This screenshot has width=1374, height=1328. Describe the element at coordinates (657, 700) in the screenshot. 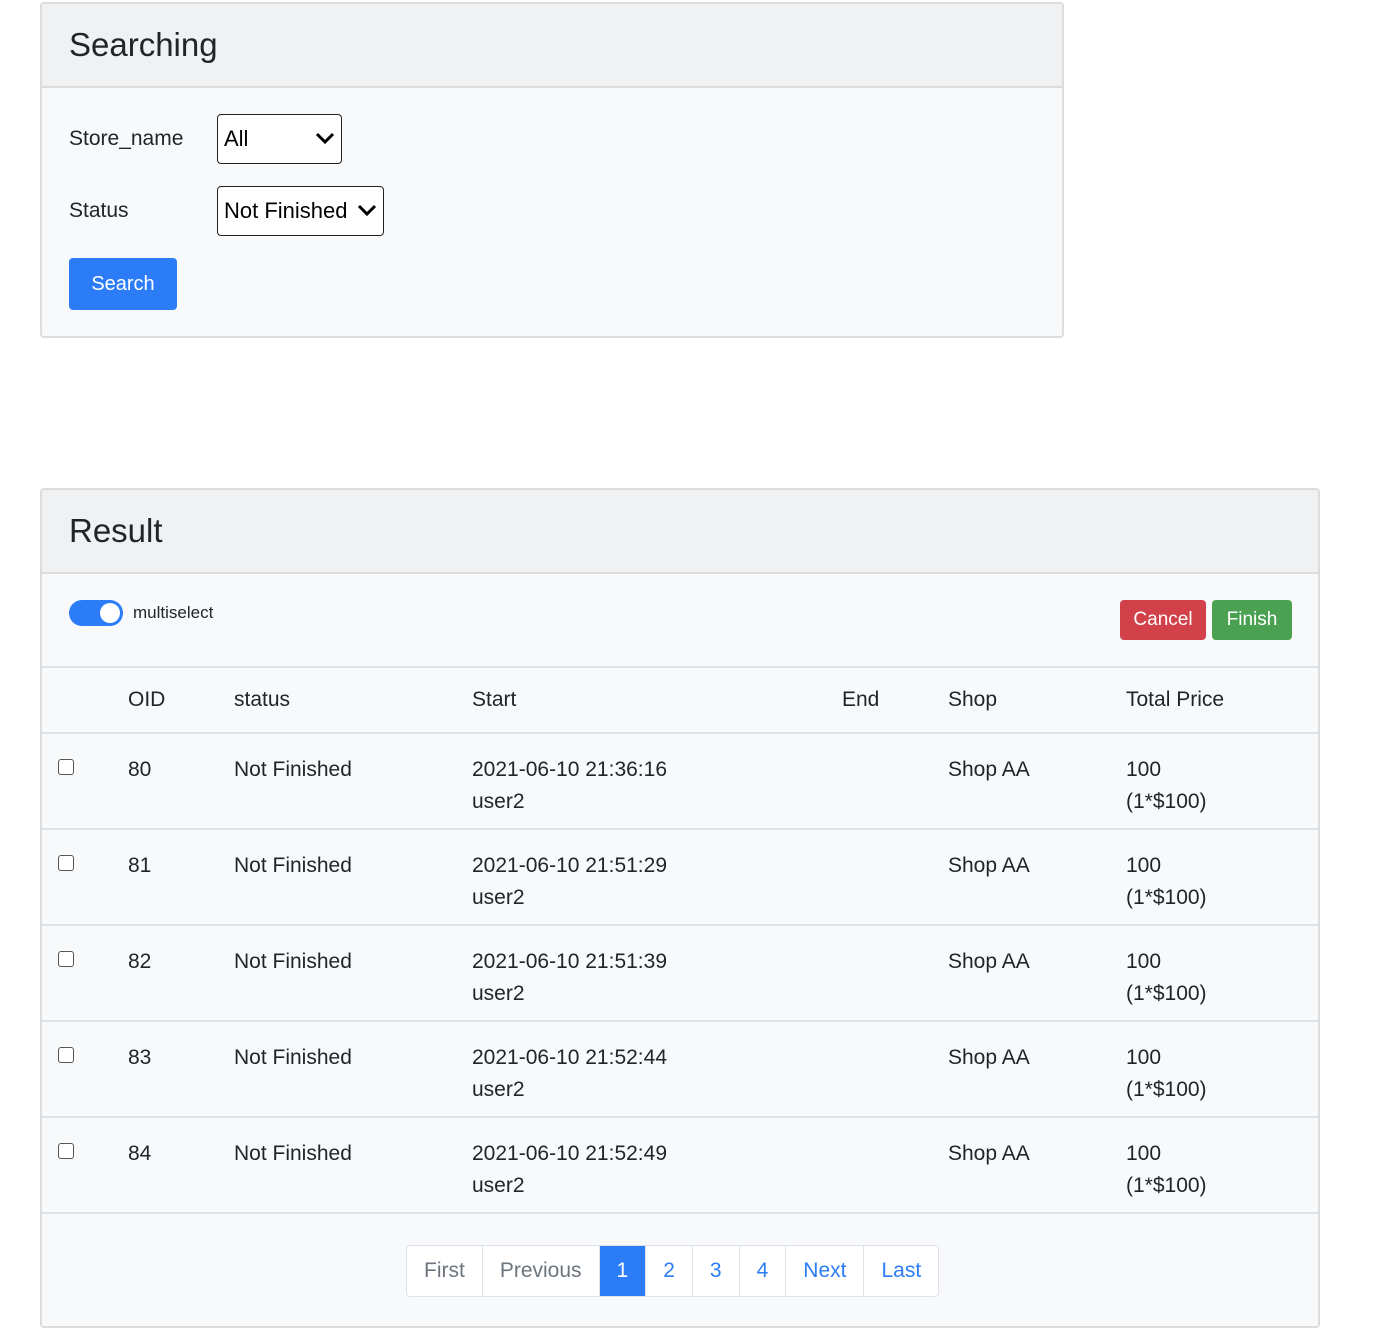

I see `column-header-start: Start` at that location.